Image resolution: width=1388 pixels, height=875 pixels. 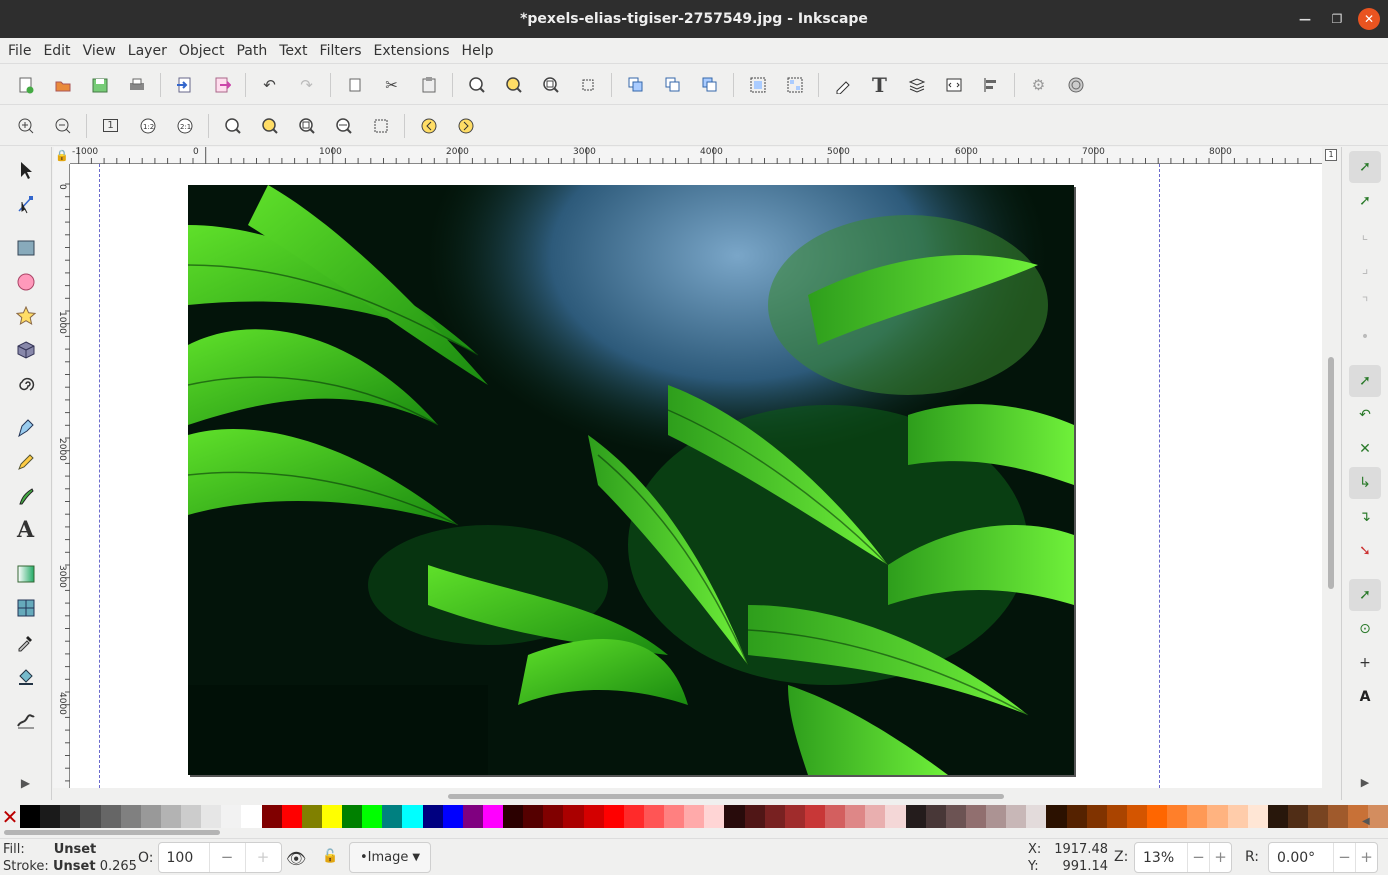 What do you see at coordinates (1365, 381) in the screenshot?
I see `snap-nodes-icon: ➚` at bounding box center [1365, 381].